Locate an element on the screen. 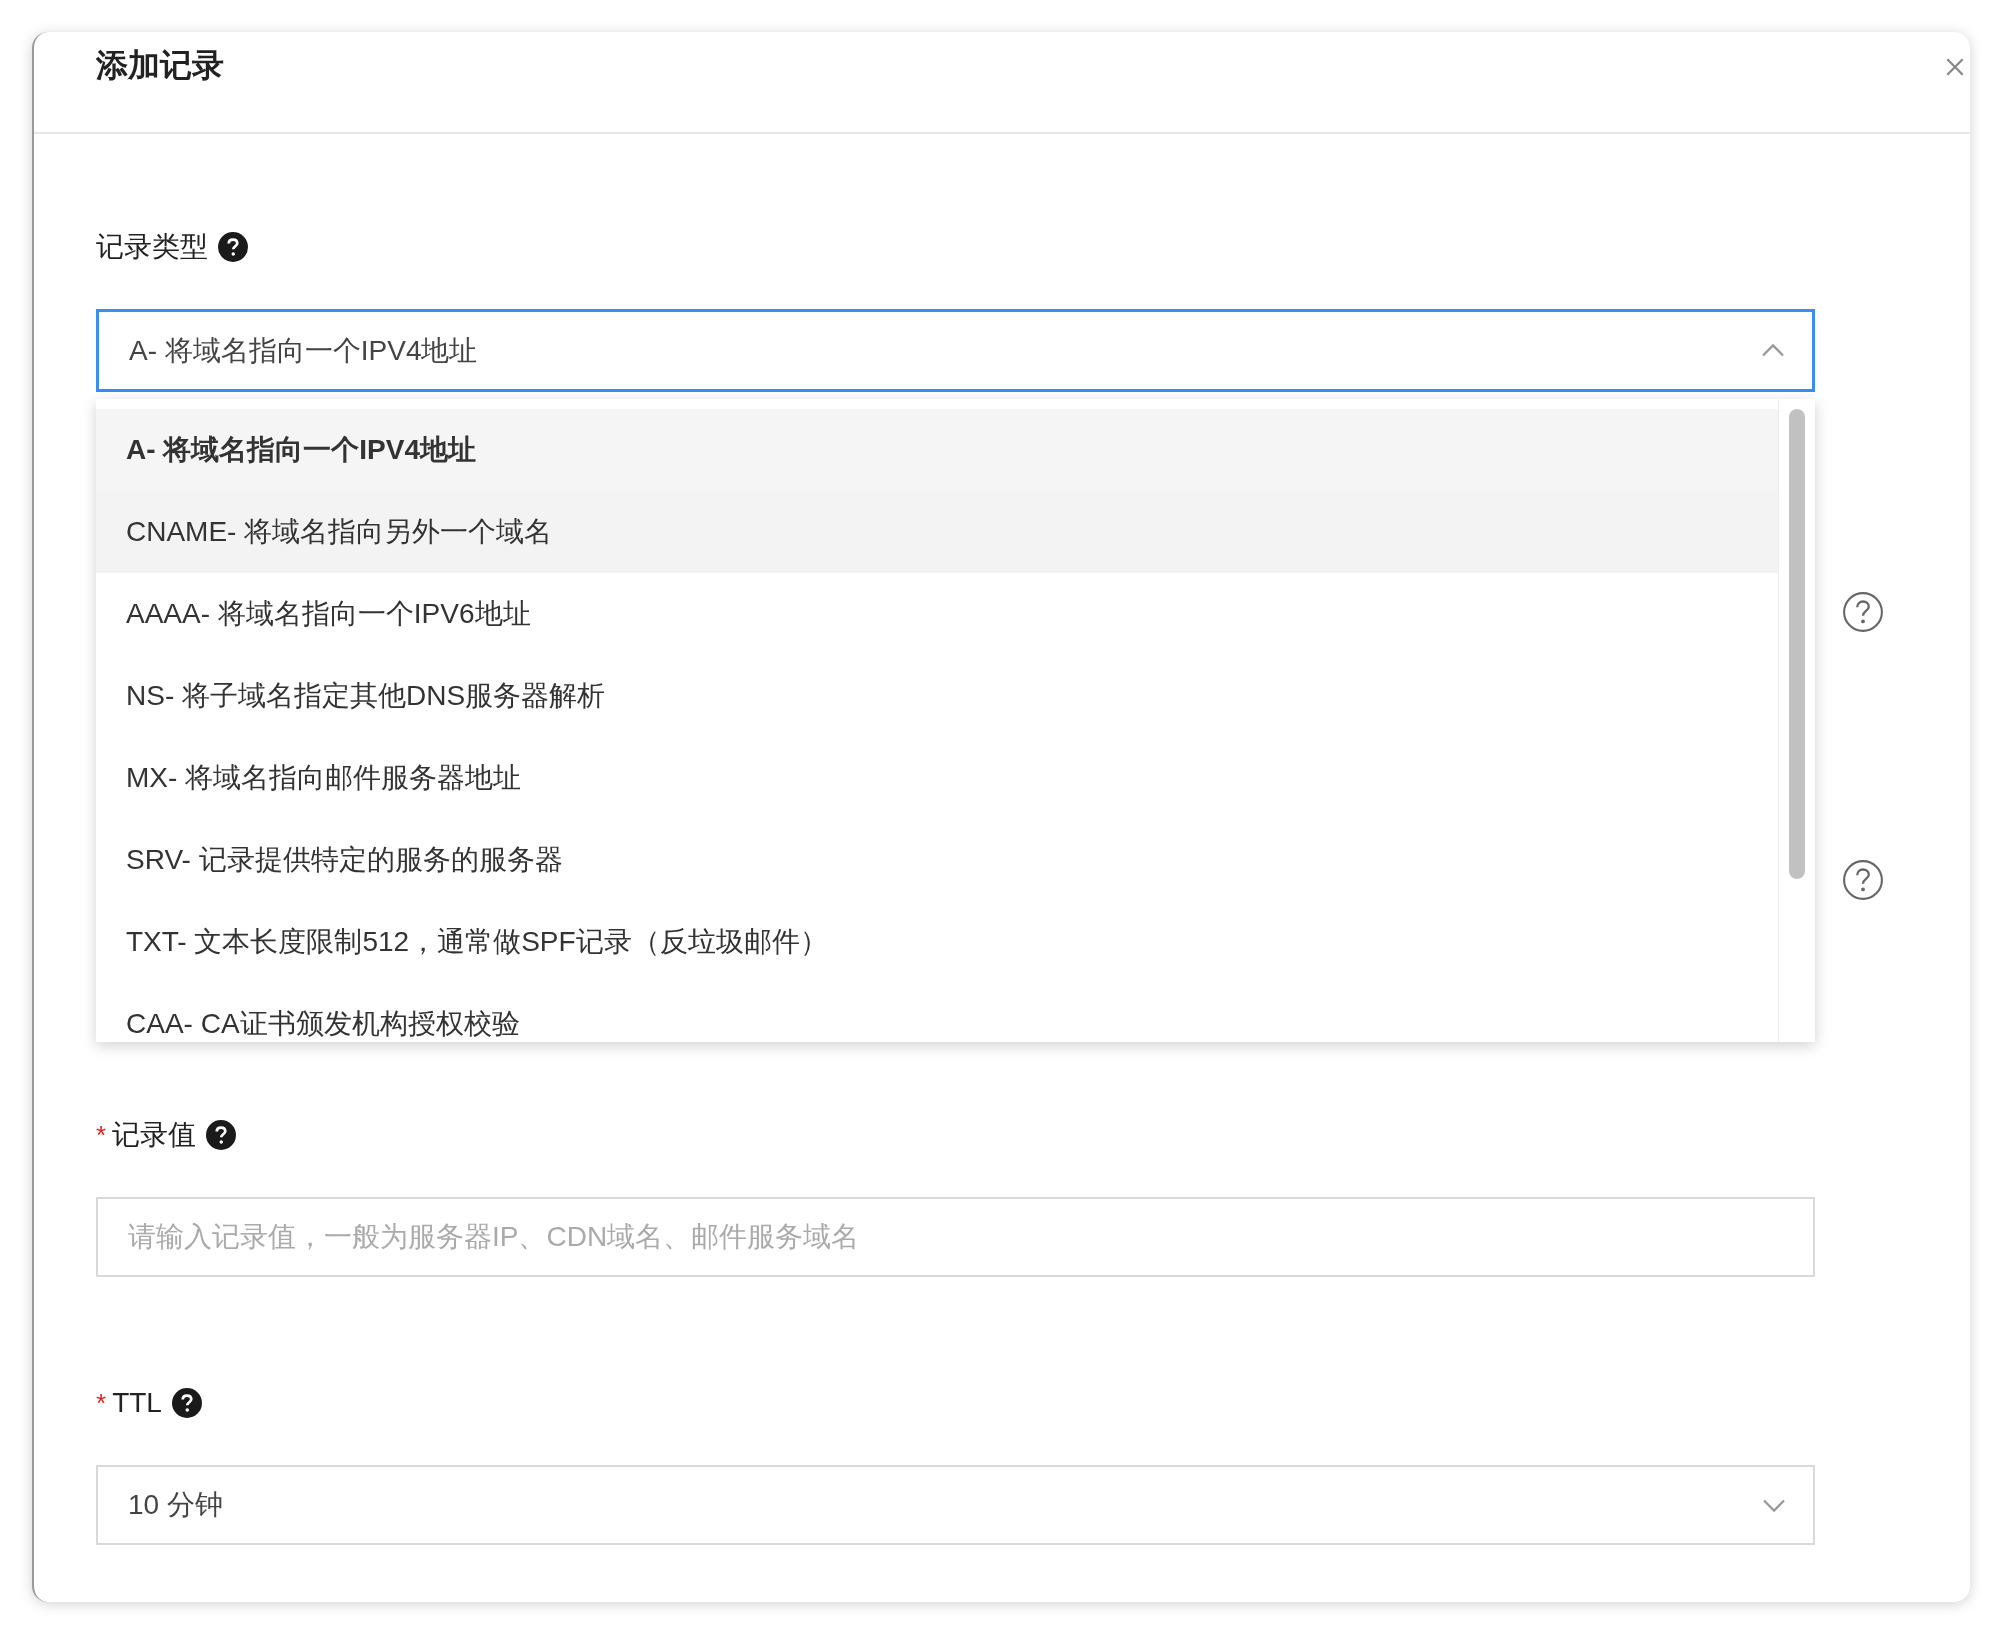  dialog-title: 添加记录 is located at coordinates (160, 65).